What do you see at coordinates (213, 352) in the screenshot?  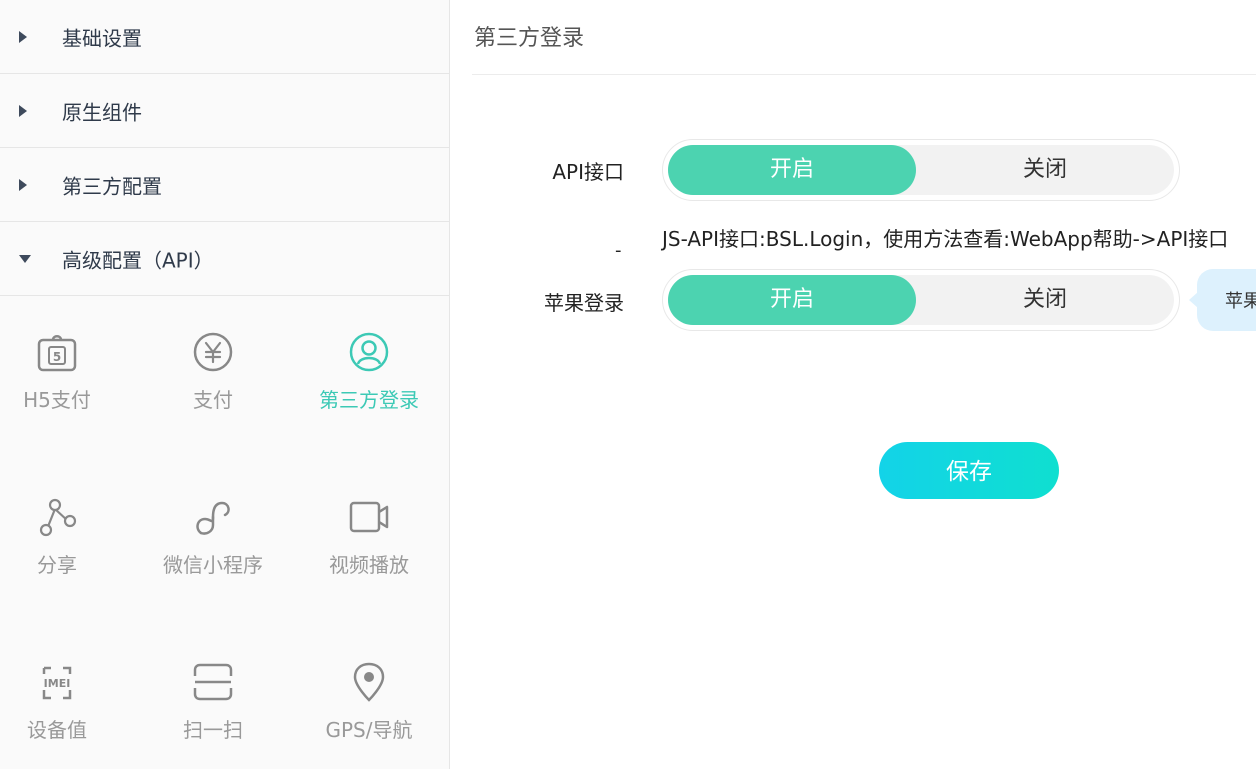 I see `yen-coin-icon` at bounding box center [213, 352].